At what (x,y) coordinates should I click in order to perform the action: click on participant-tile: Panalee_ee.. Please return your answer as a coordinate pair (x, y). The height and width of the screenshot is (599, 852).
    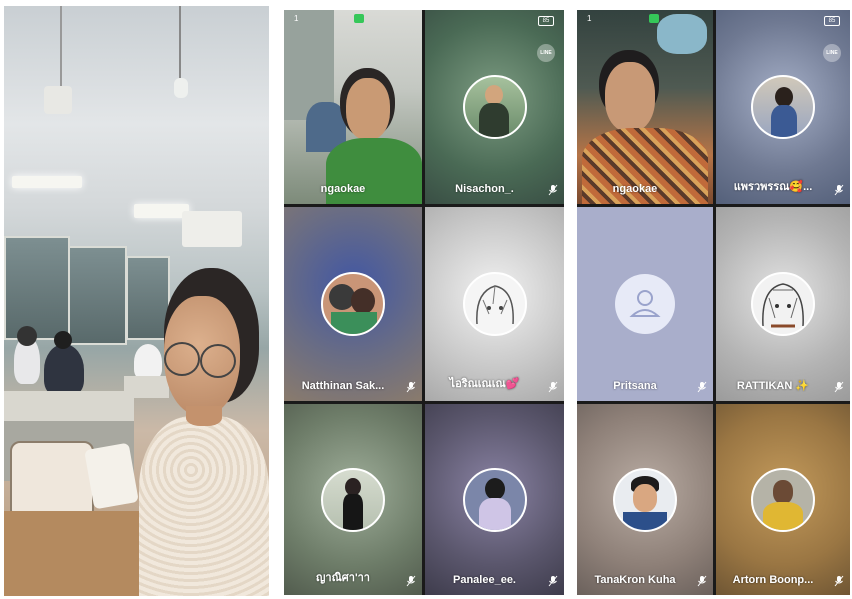
    Looking at the image, I should click on (494, 499).